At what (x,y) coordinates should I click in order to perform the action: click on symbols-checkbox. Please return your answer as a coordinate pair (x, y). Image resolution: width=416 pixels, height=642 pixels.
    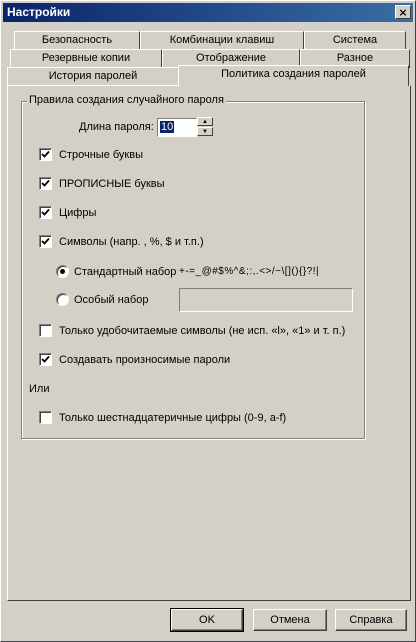
    Looking at the image, I should click on (45, 241).